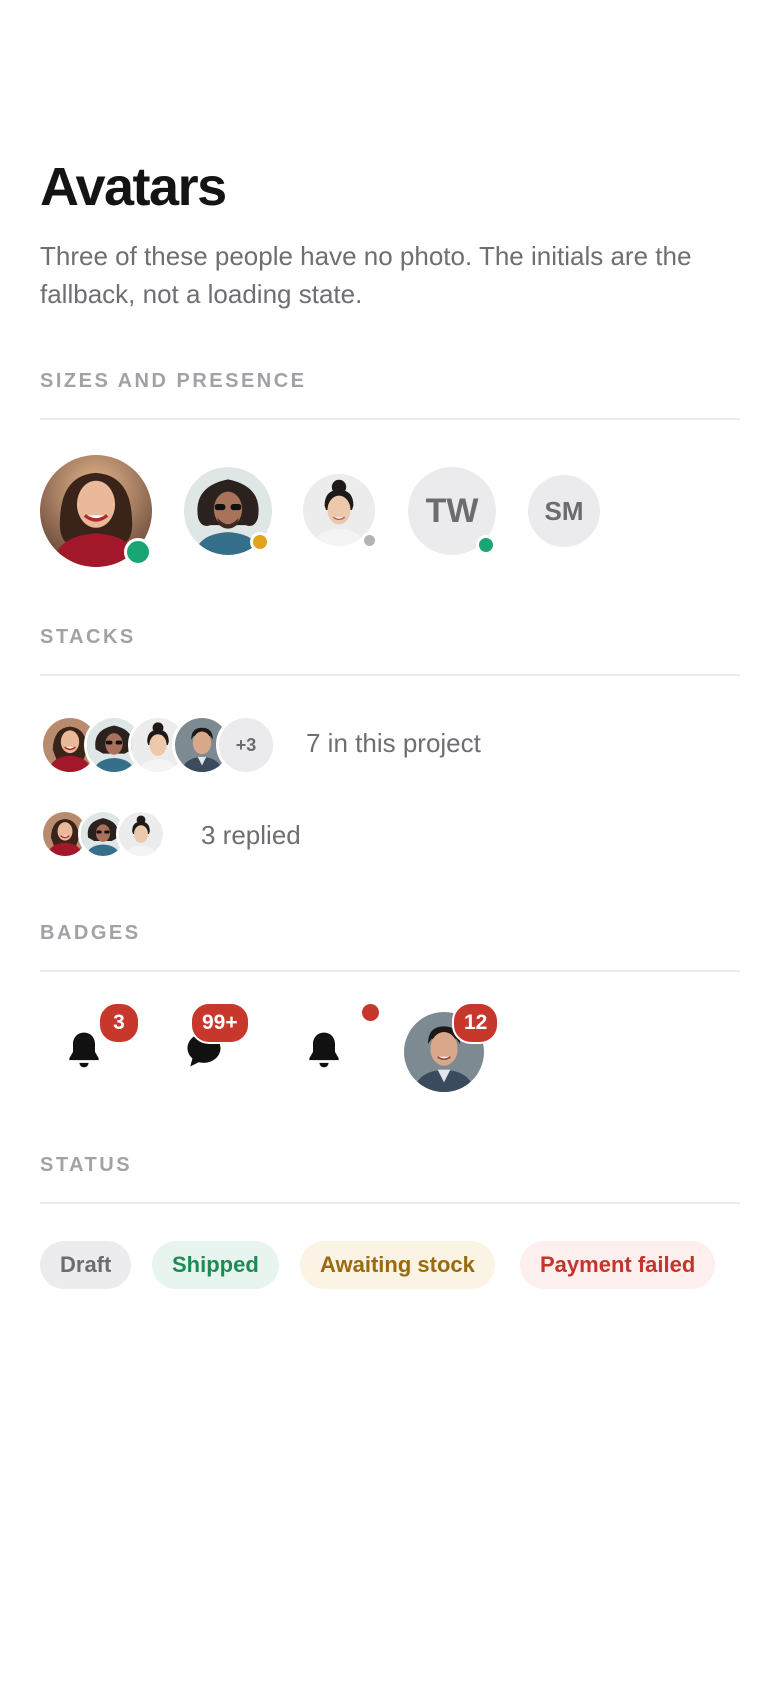 Image resolution: width=780 pixels, height=1688 pixels. Describe the element at coordinates (86, 1165) in the screenshot. I see `section-label-status: STATUS` at that location.